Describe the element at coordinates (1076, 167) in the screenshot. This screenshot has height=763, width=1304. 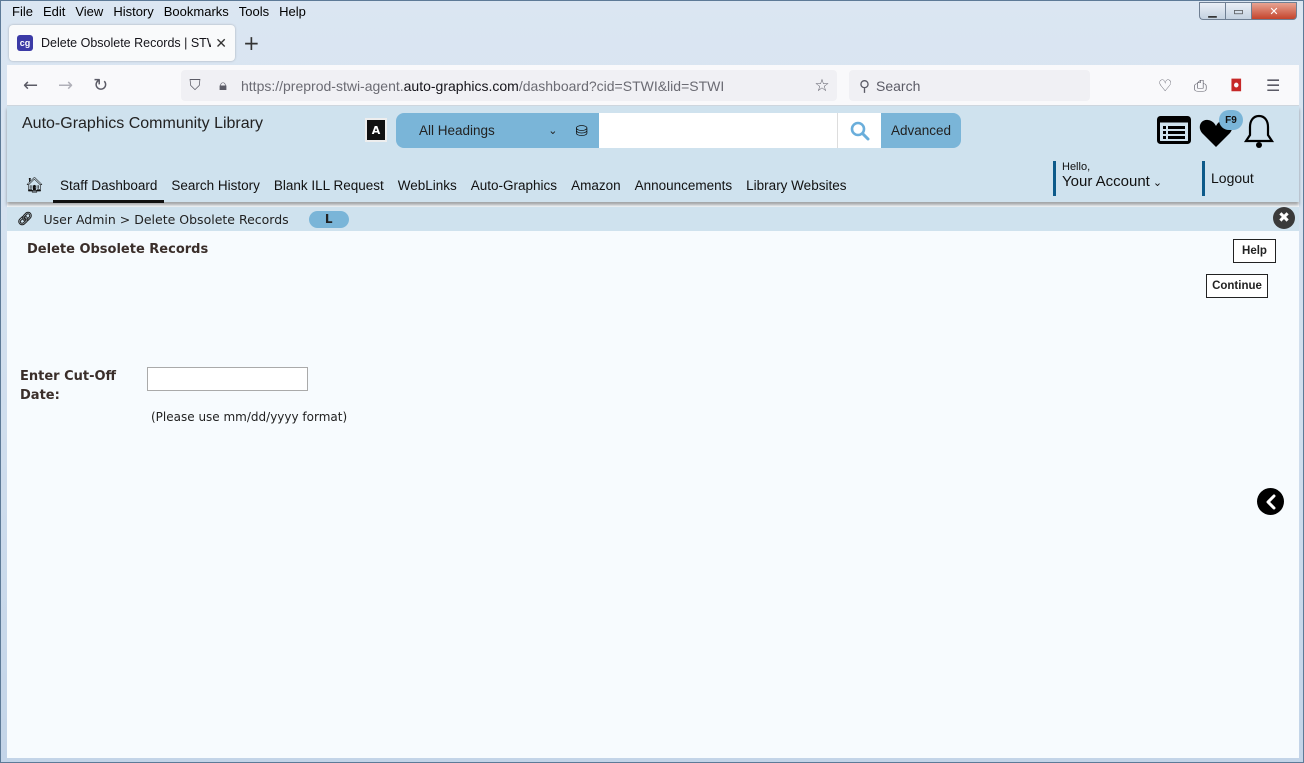
I see `account-greeting: Hello,` at that location.